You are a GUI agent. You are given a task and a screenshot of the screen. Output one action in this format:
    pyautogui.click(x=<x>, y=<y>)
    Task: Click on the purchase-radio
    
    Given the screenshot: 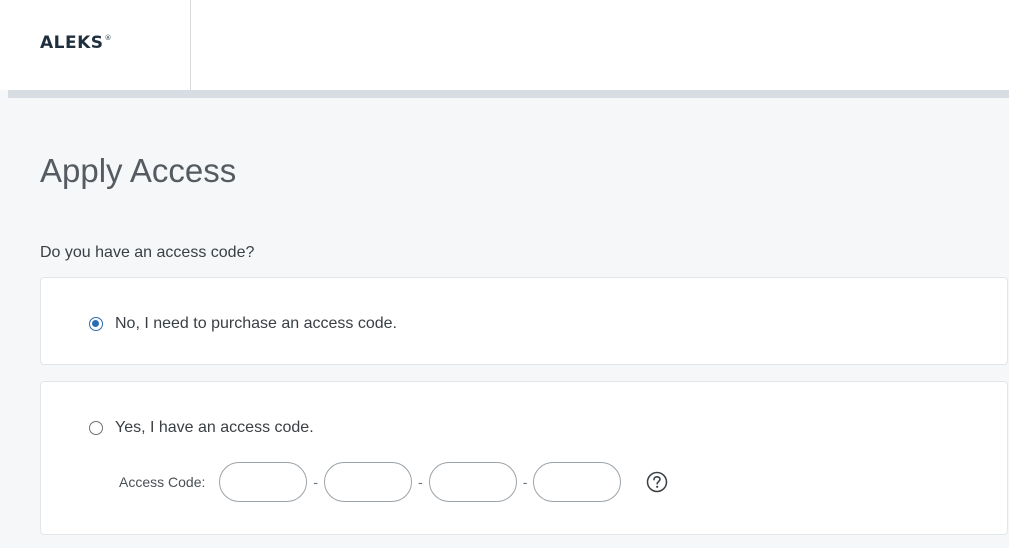 What is the action you would take?
    pyautogui.click(x=96, y=324)
    